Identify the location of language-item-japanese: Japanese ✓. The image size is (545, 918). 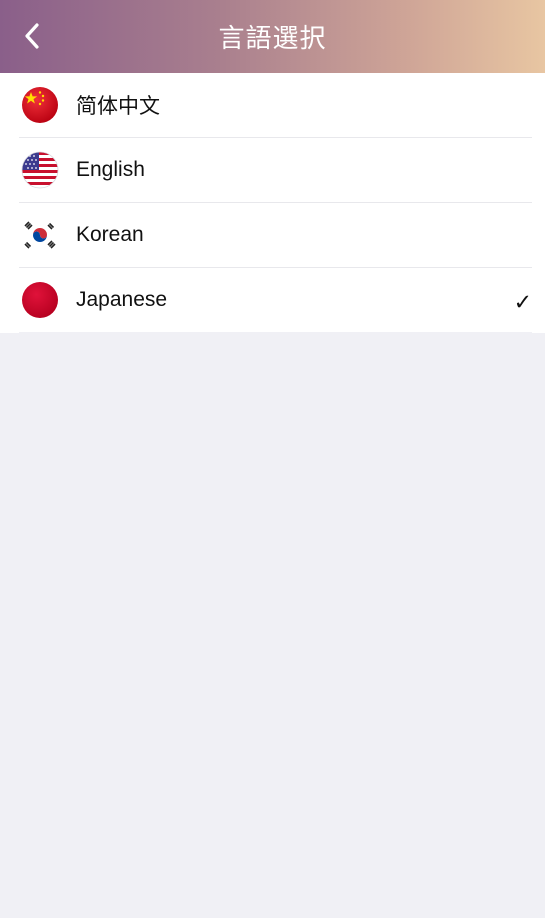
(275, 300).